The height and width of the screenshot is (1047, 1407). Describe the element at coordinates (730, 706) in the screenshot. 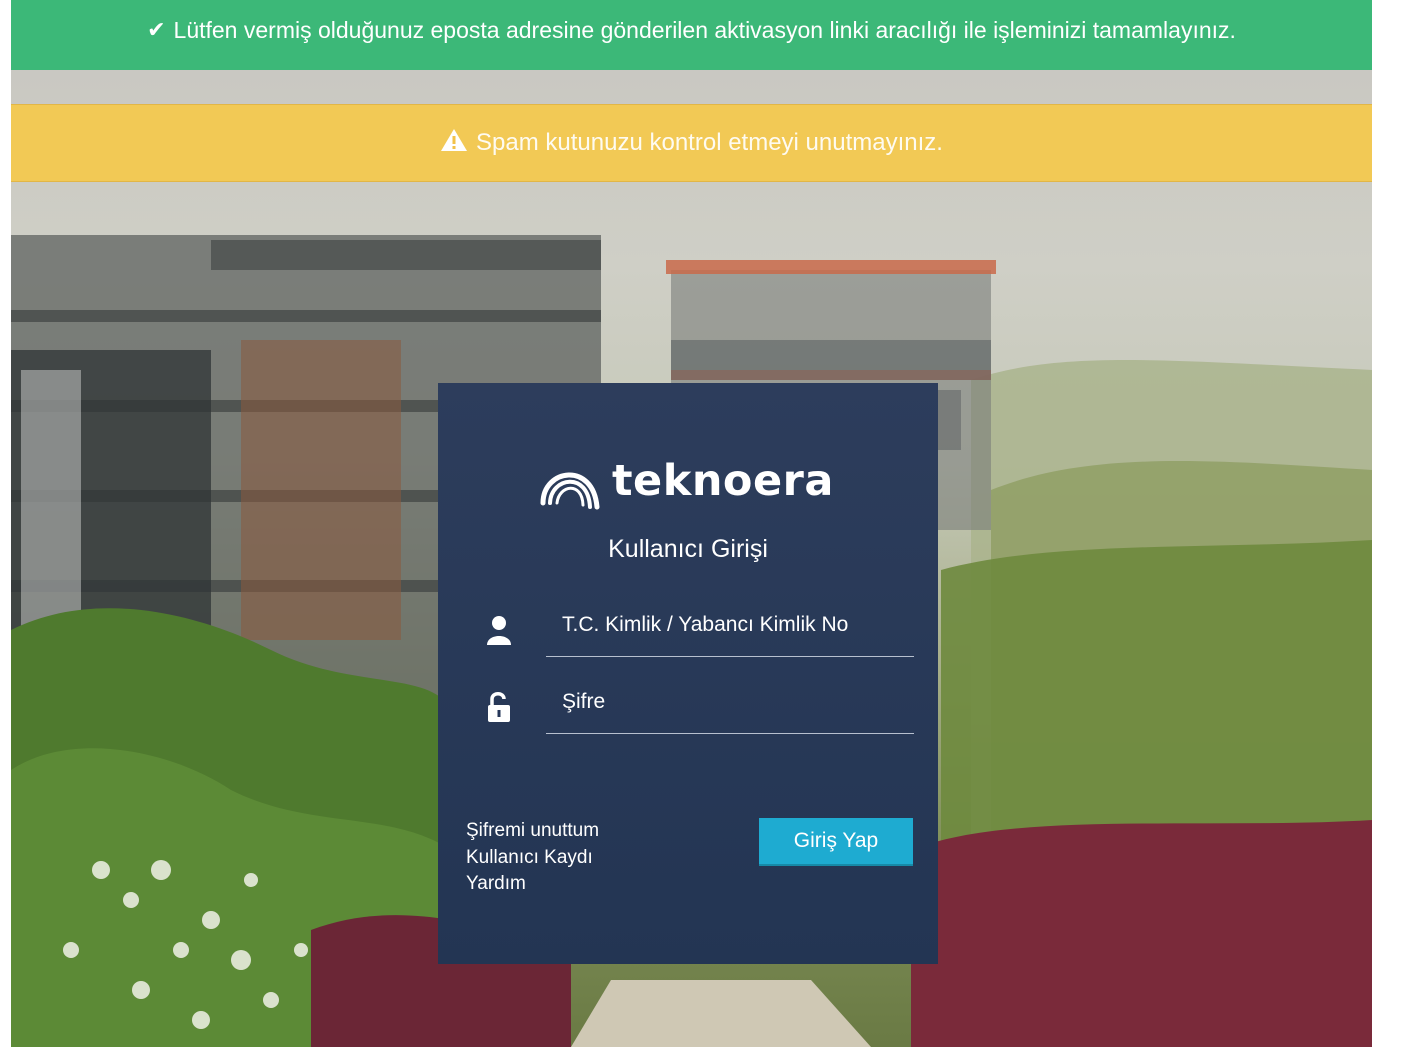

I see `password-input` at that location.